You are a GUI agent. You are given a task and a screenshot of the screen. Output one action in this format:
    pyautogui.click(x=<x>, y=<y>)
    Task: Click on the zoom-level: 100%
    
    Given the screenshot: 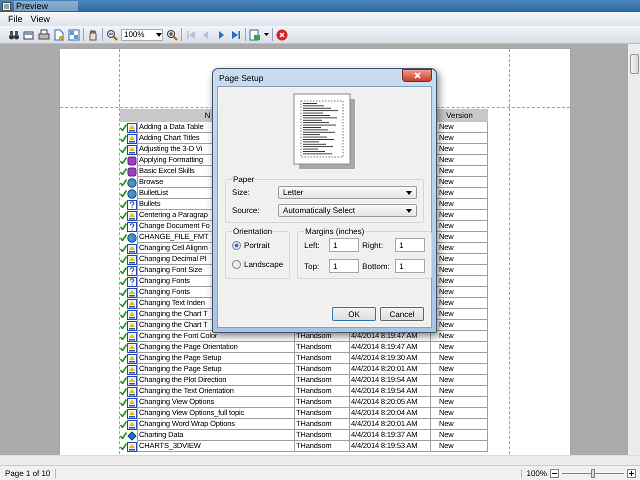 What is the action you would take?
    pyautogui.click(x=536, y=473)
    